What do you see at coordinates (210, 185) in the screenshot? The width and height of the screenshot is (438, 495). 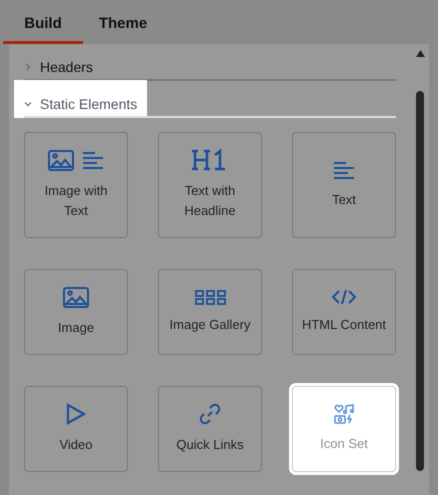 I see `element-tile: Text with Headline` at bounding box center [210, 185].